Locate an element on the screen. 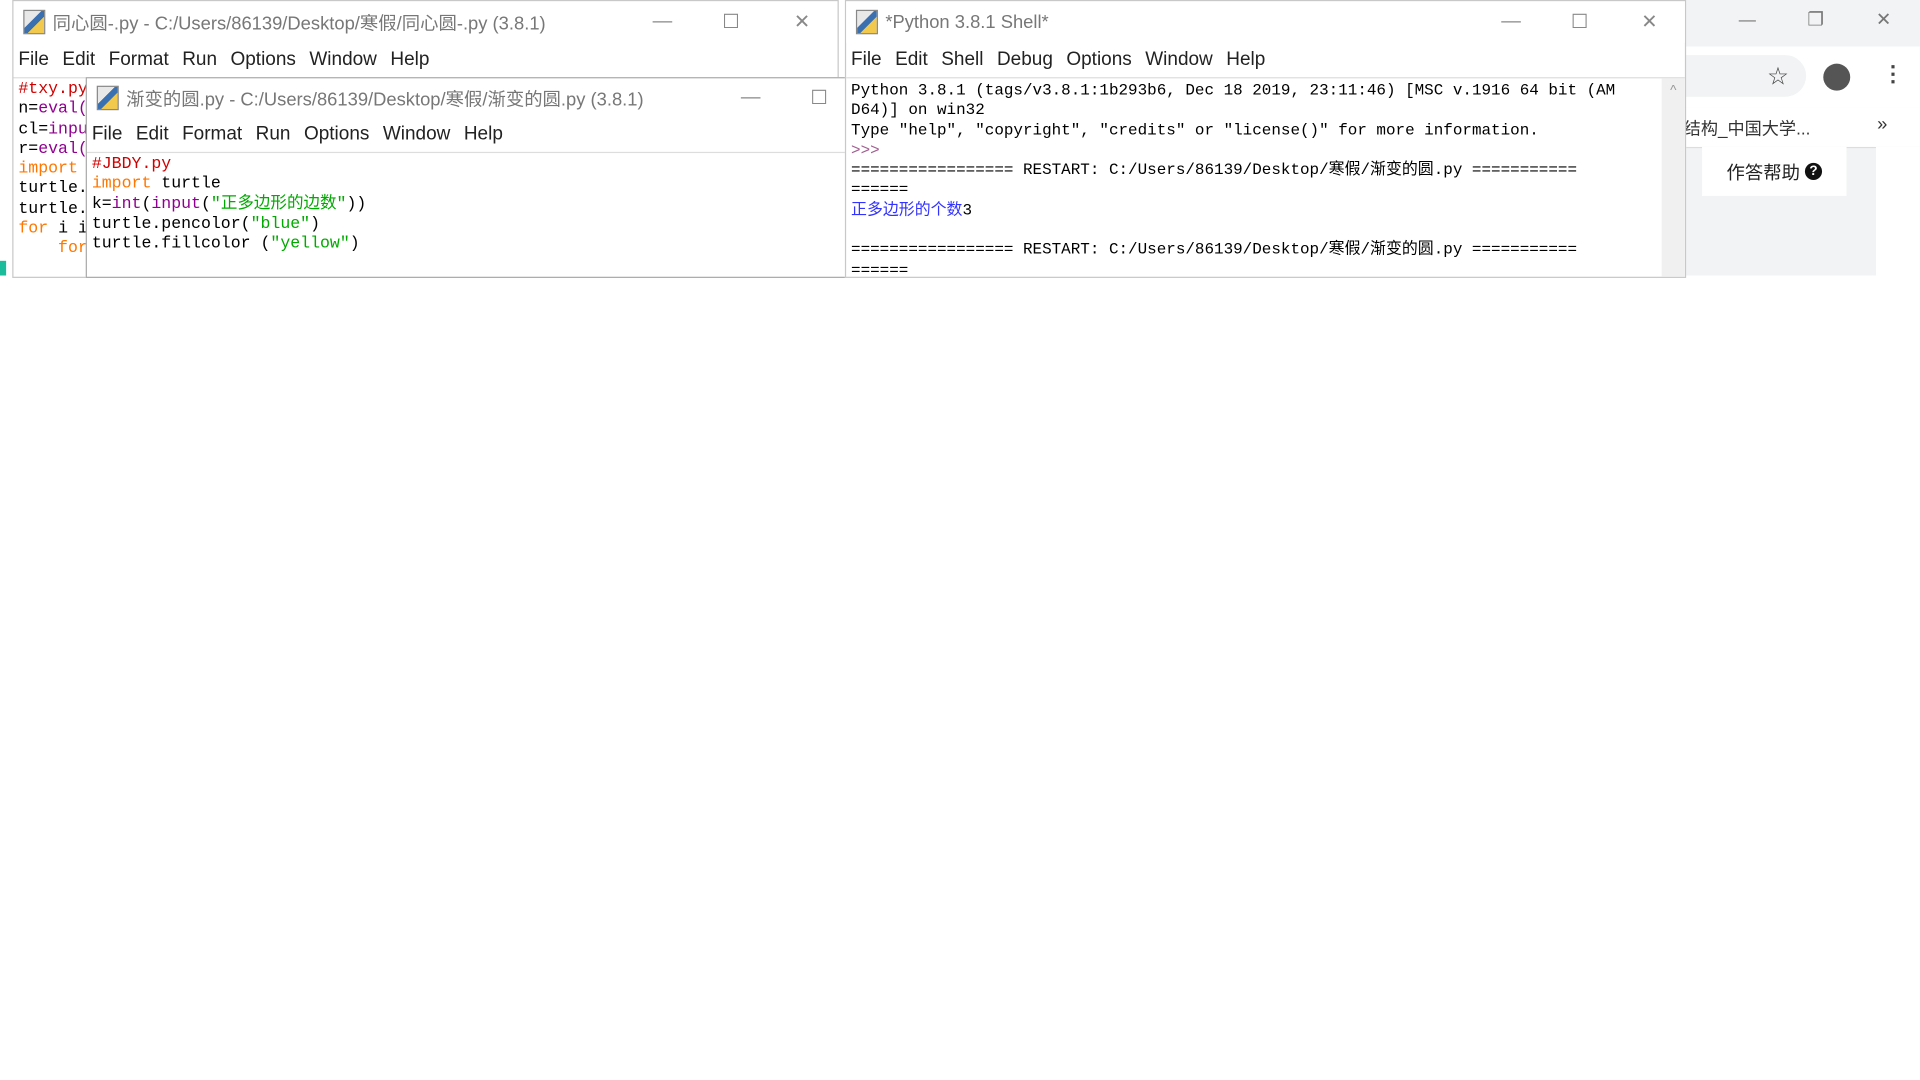 This screenshot has height=1080, width=1920. bookmarks-more-button: » is located at coordinates (1882, 124).